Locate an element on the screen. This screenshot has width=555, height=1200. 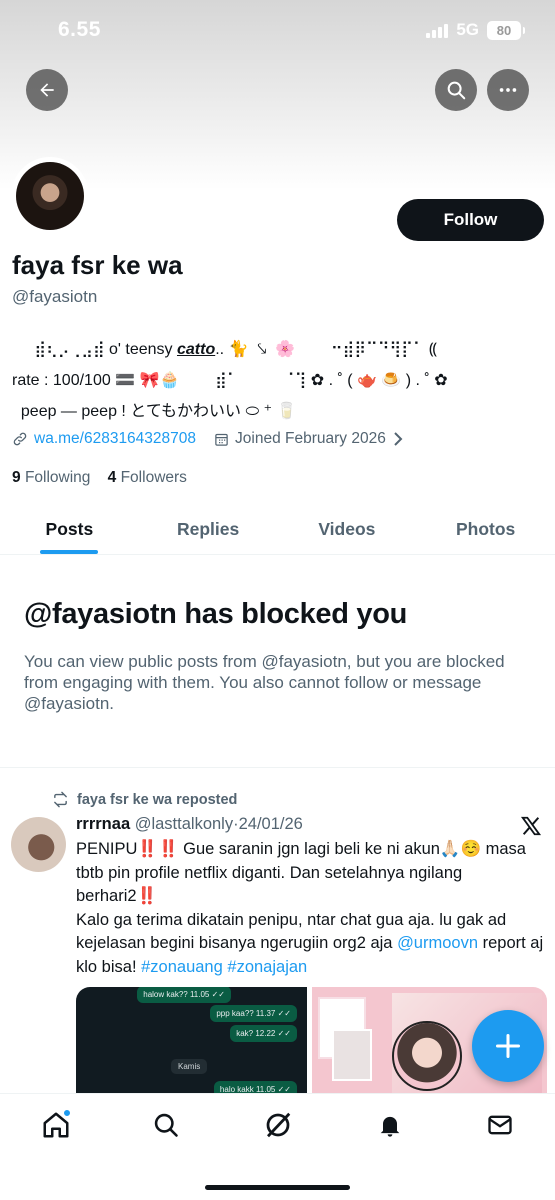
post-hashtag: #zonauang is located at coordinates (182, 967).